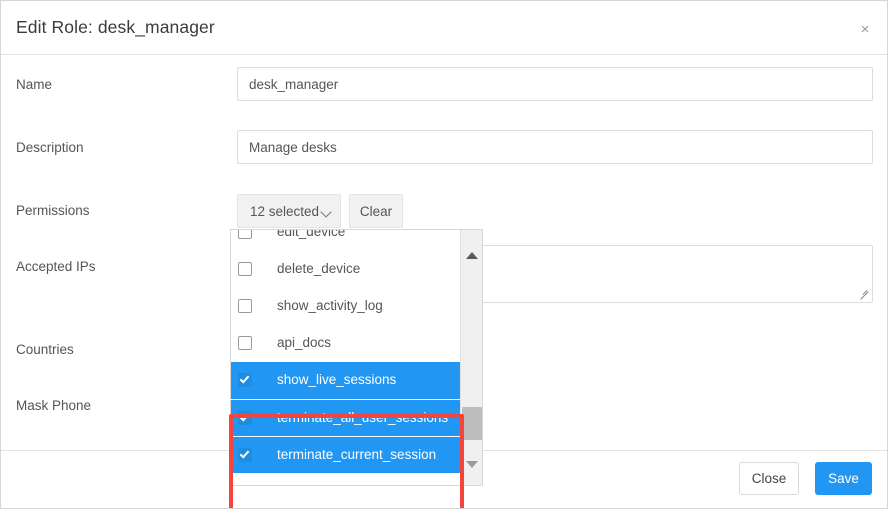 This screenshot has width=888, height=509. Describe the element at coordinates (357, 454) in the screenshot. I see `dropdown-item-label: terminate_current_session` at that location.